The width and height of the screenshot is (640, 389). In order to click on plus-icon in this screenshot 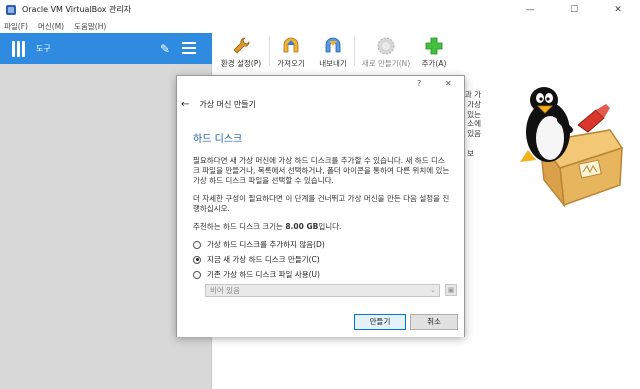, I will do `click(434, 46)`.